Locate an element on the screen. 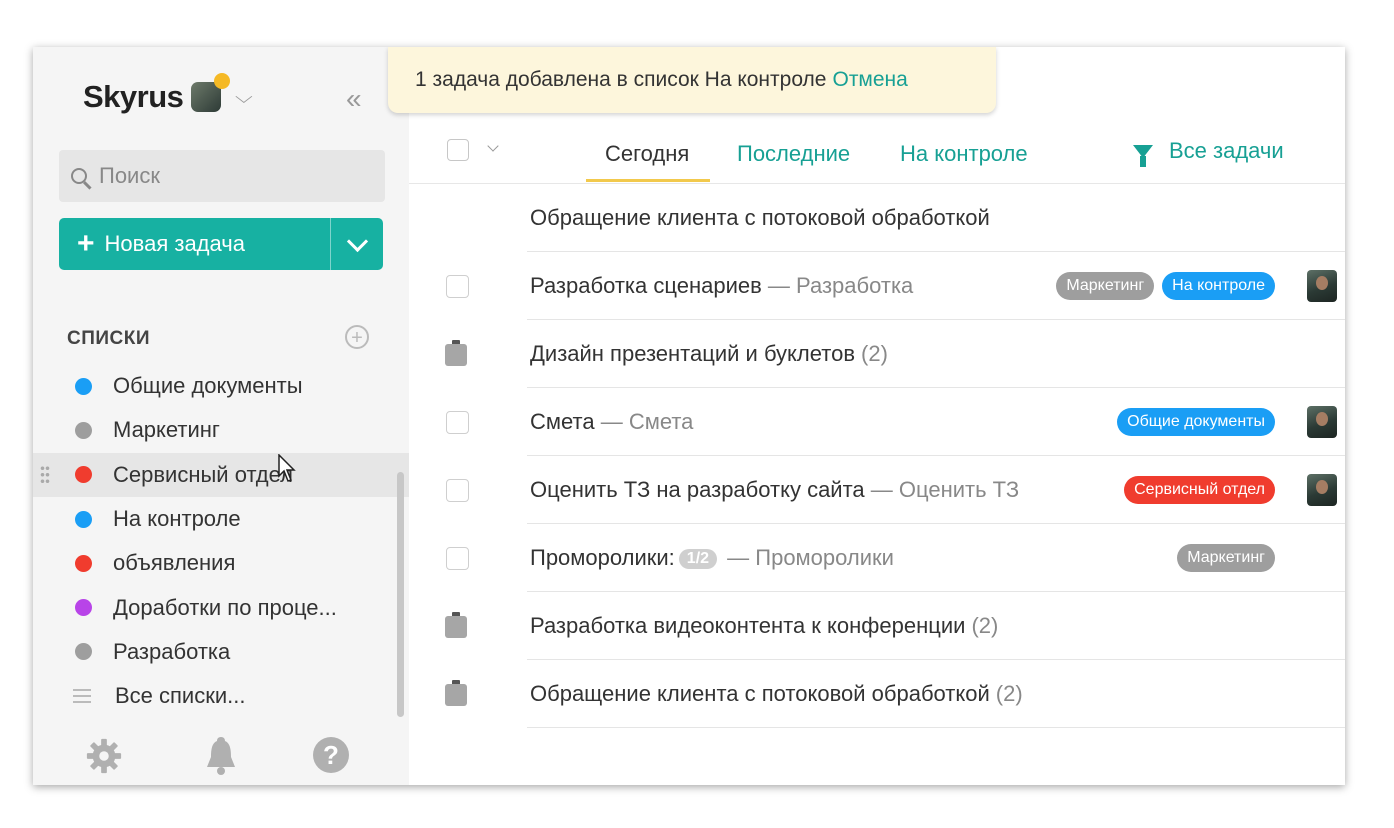 Image resolution: width=1394 pixels, height=828 pixels. workspace-avatar is located at coordinates (211, 92).